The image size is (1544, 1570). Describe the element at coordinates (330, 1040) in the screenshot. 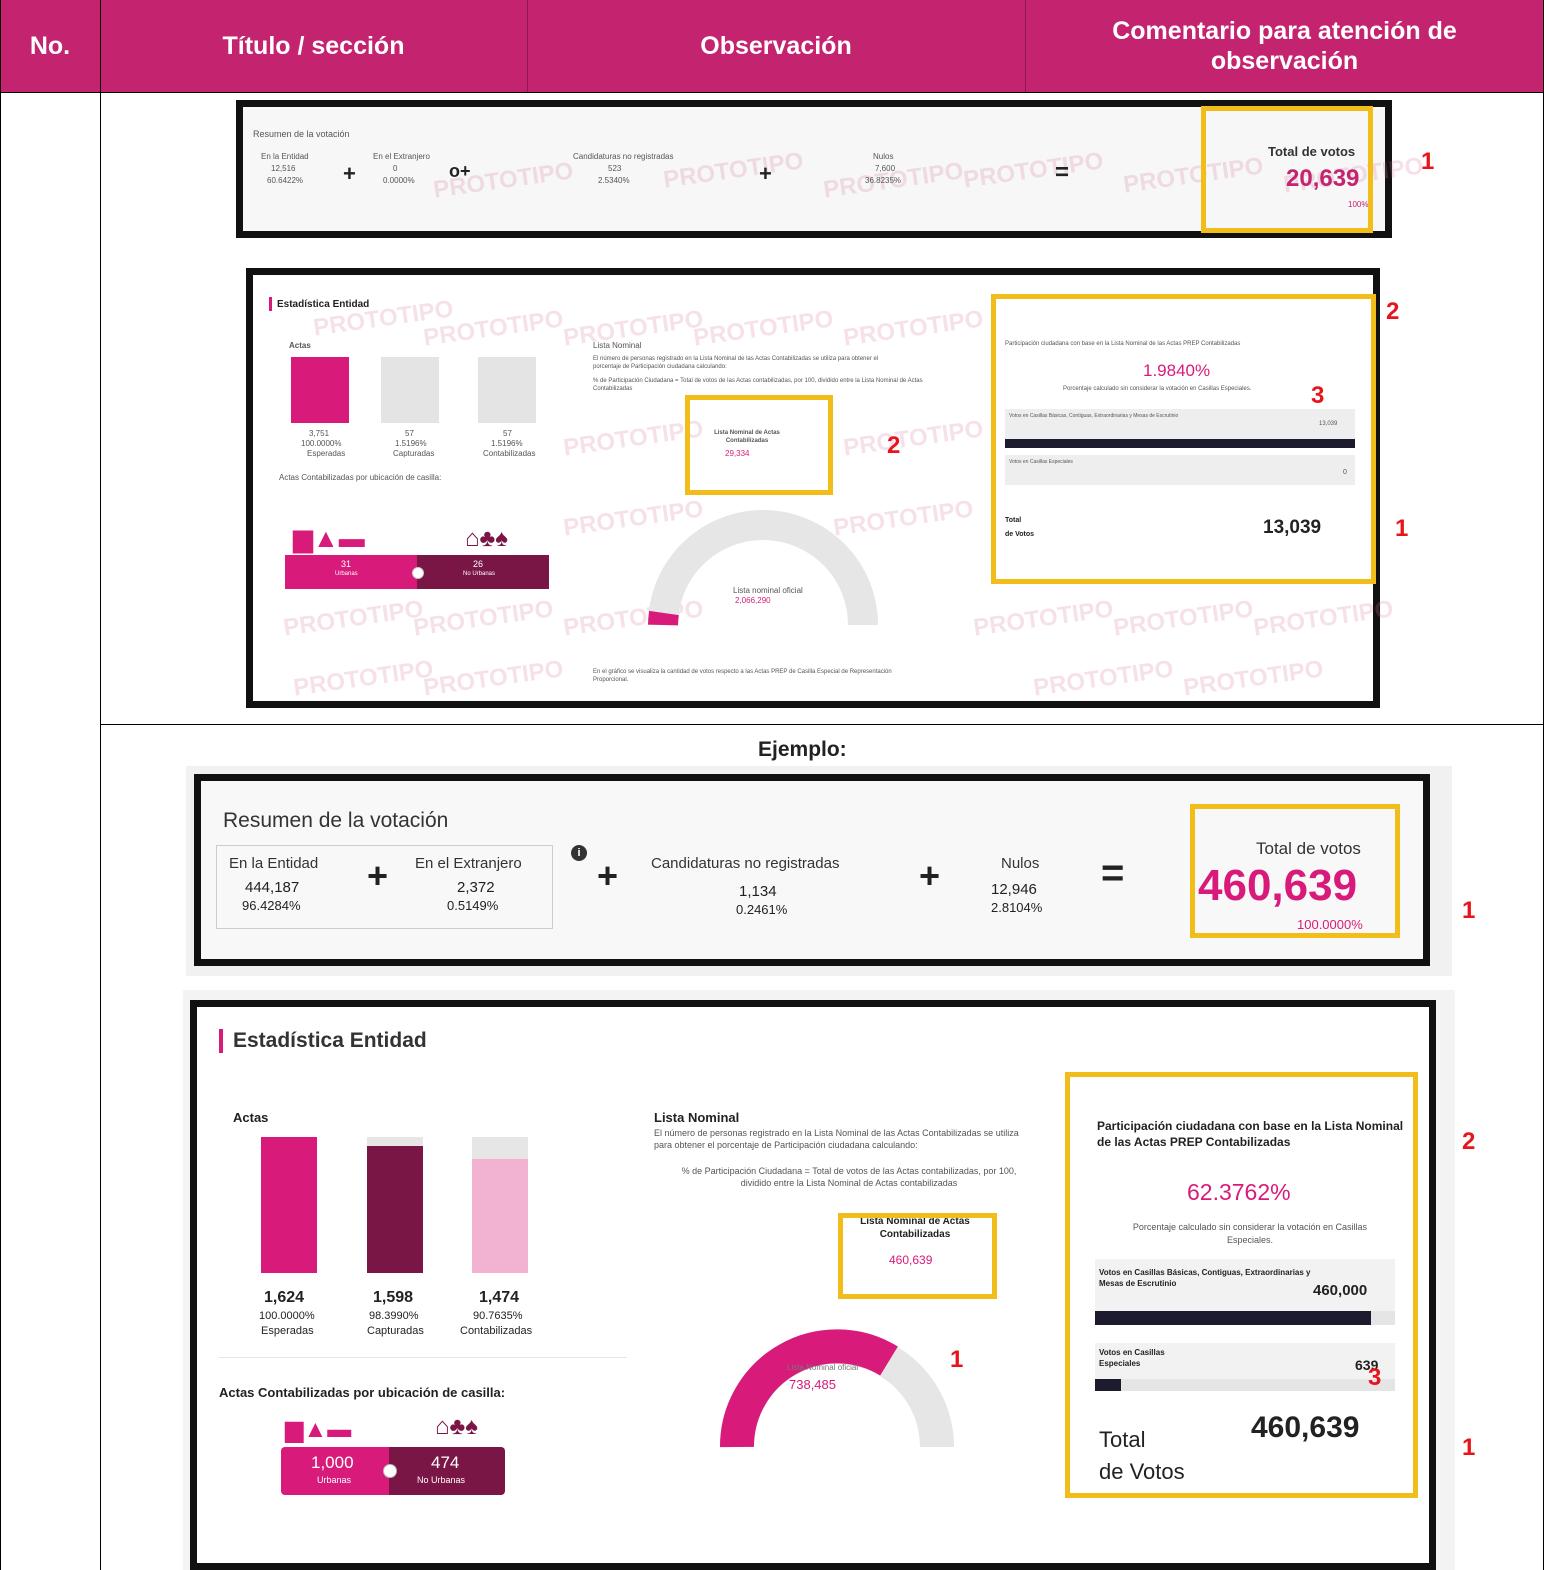

I see `stats-title: Estadística Entidad` at that location.